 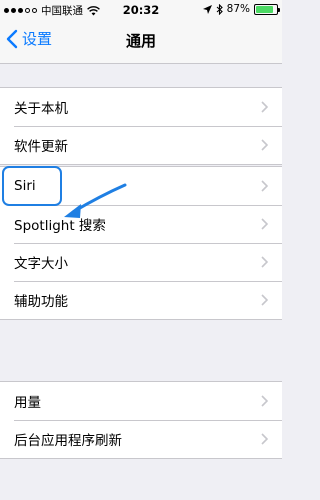 I want to click on row-label: 软件更新, so click(x=41, y=147).